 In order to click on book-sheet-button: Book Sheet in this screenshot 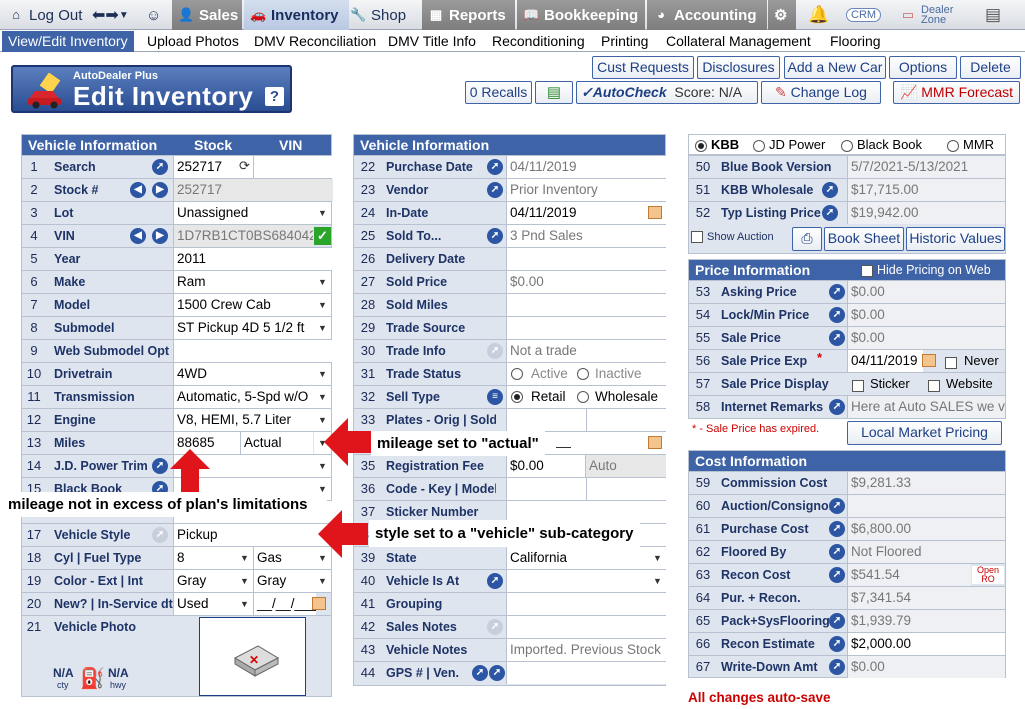, I will do `click(864, 239)`.